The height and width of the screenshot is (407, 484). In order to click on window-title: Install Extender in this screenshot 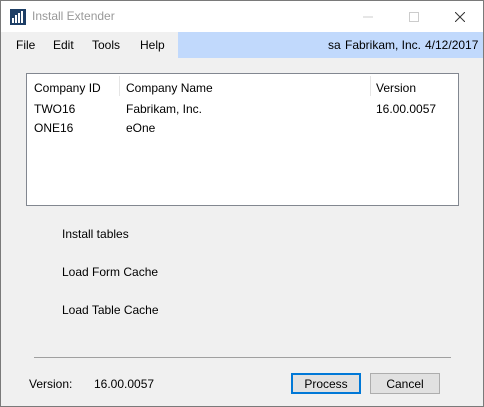, I will do `click(73, 16)`.